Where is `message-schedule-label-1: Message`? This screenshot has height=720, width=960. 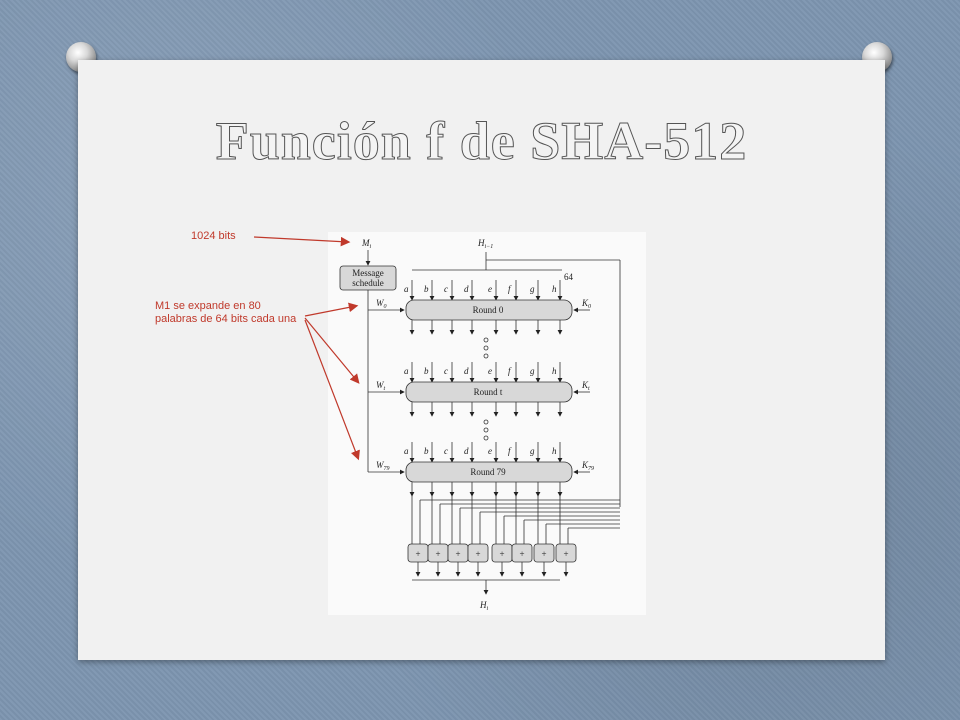 message-schedule-label-1: Message is located at coordinates (368, 273).